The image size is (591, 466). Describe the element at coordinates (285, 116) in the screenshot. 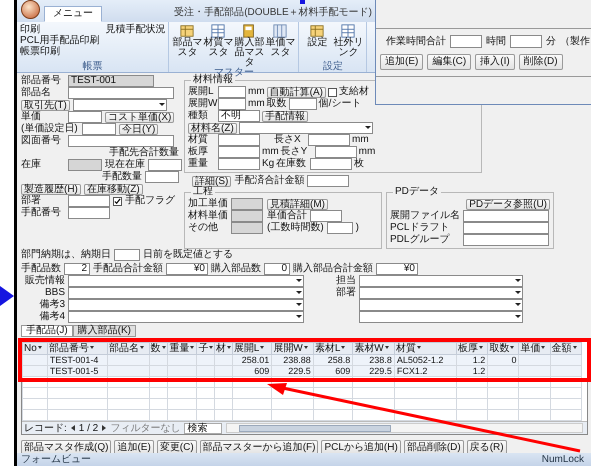

I see `order-info-button: 手配情報` at that location.